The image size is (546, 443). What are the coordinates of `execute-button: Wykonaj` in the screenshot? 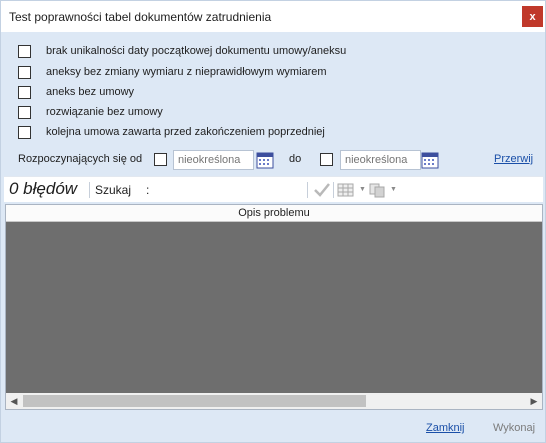 It's located at (514, 428).